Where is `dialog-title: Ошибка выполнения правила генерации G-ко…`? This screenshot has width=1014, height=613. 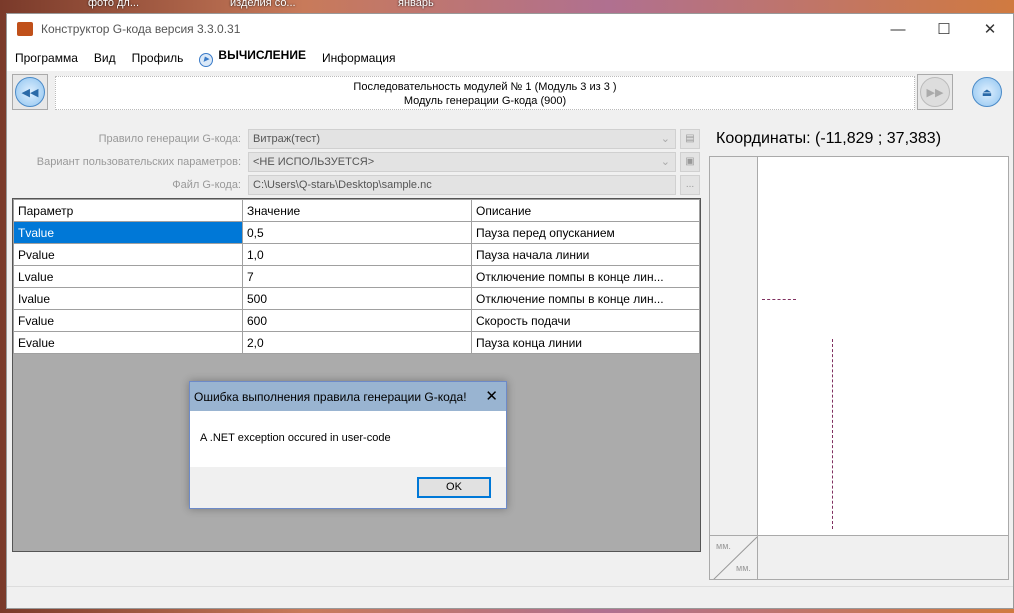
dialog-title: Ошибка выполнения правила генерации G-ко… is located at coordinates (330, 396).